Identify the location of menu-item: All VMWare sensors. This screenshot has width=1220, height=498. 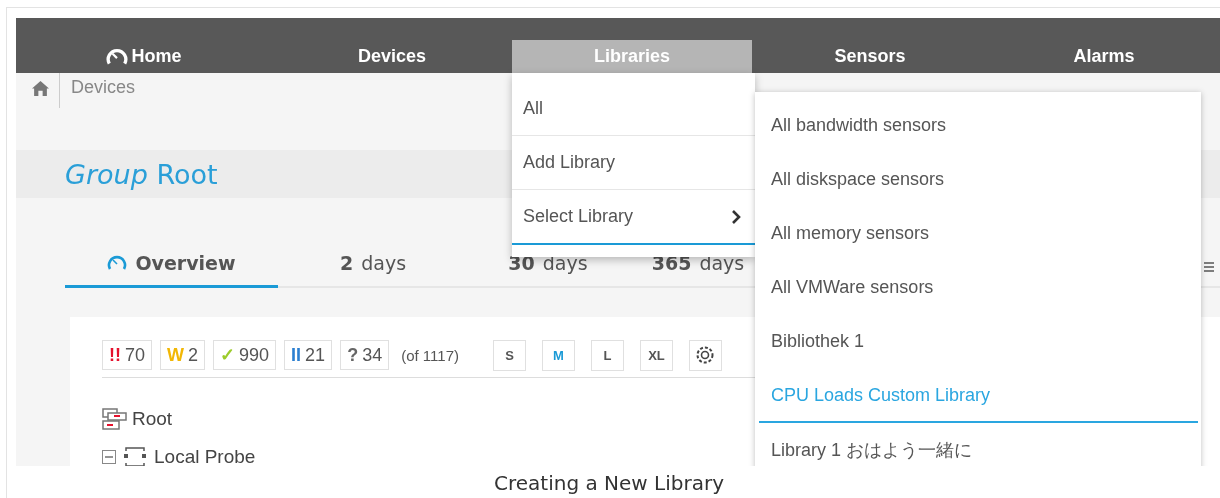
(978, 288).